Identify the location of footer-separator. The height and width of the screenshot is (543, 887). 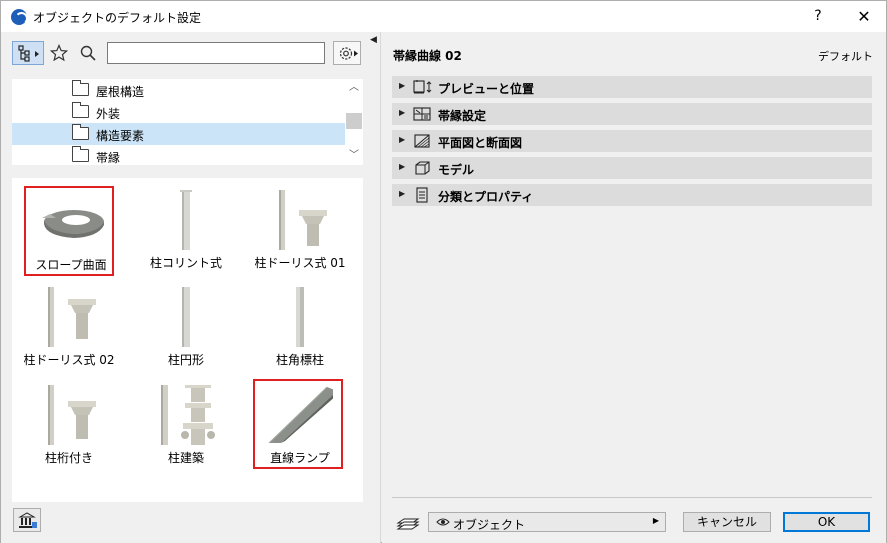
(632, 497).